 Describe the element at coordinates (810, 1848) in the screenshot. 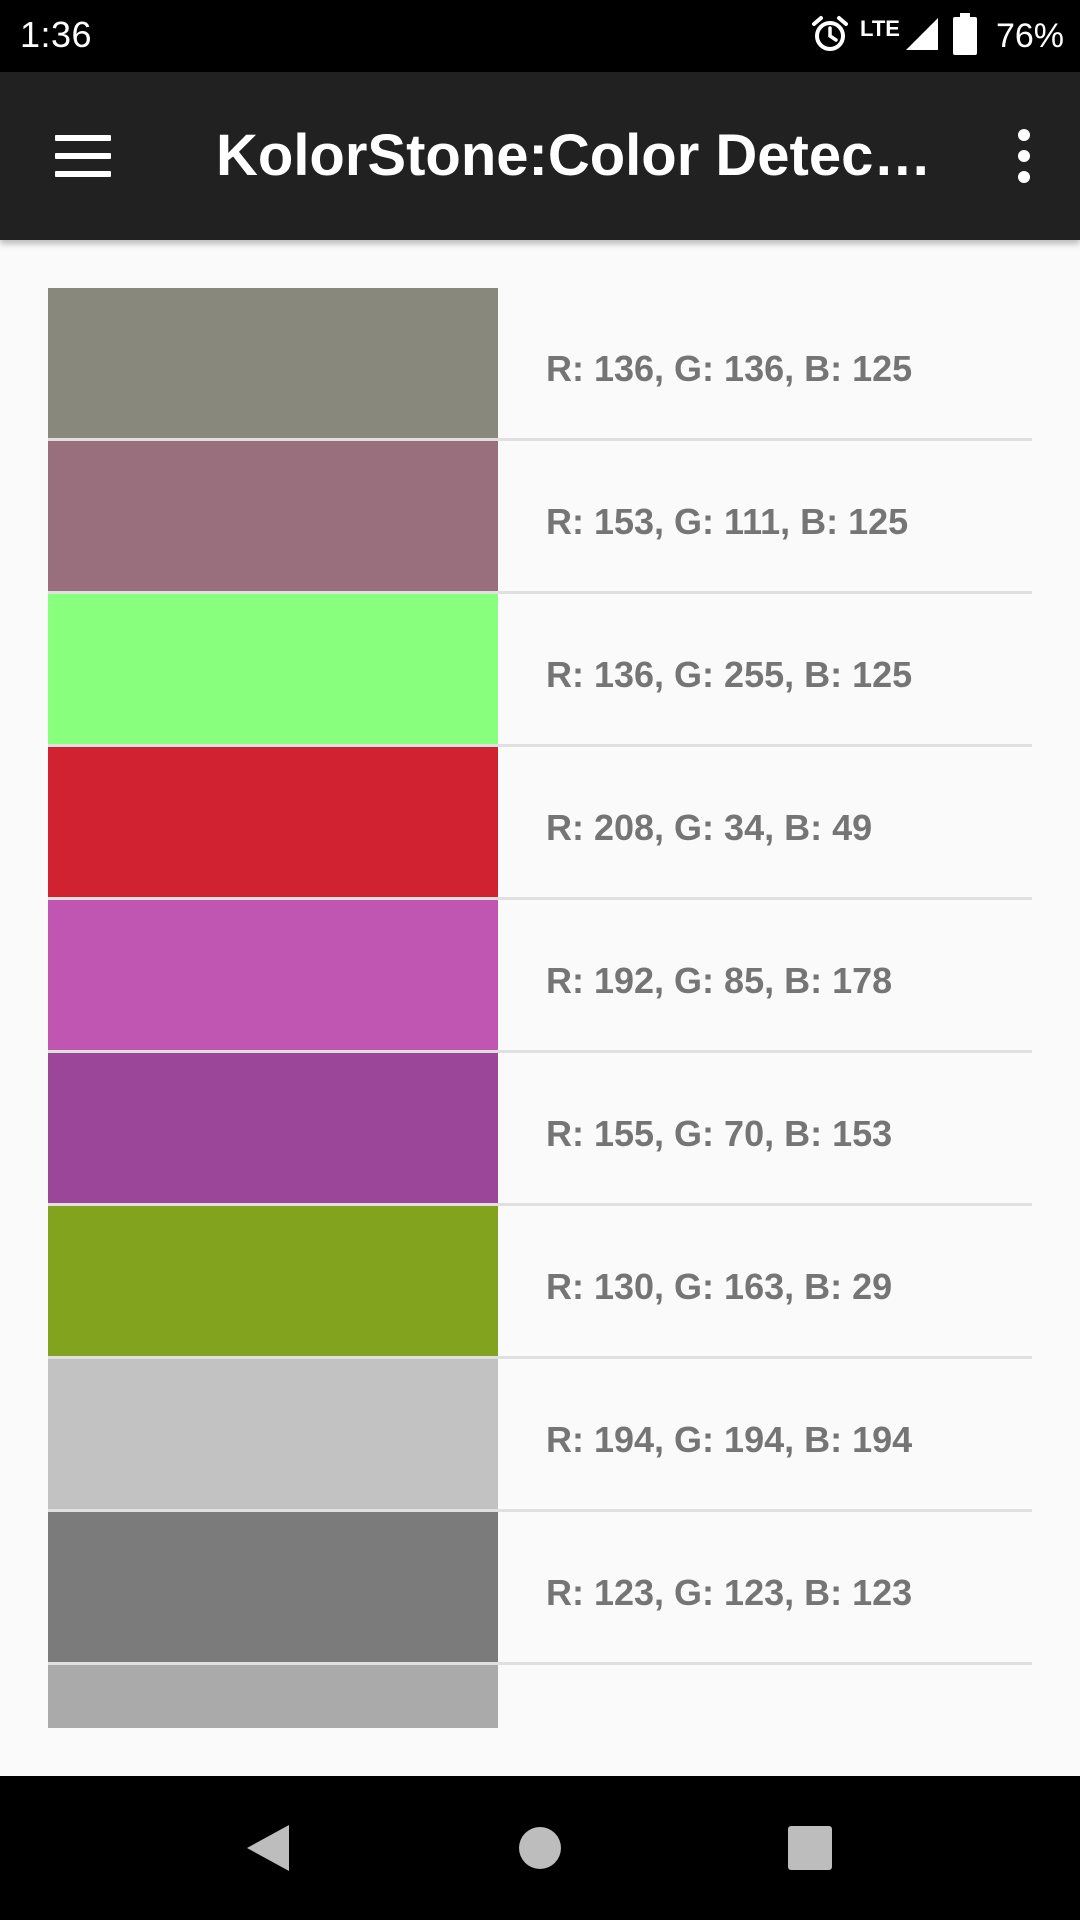

I see `recent-apps-icon` at that location.